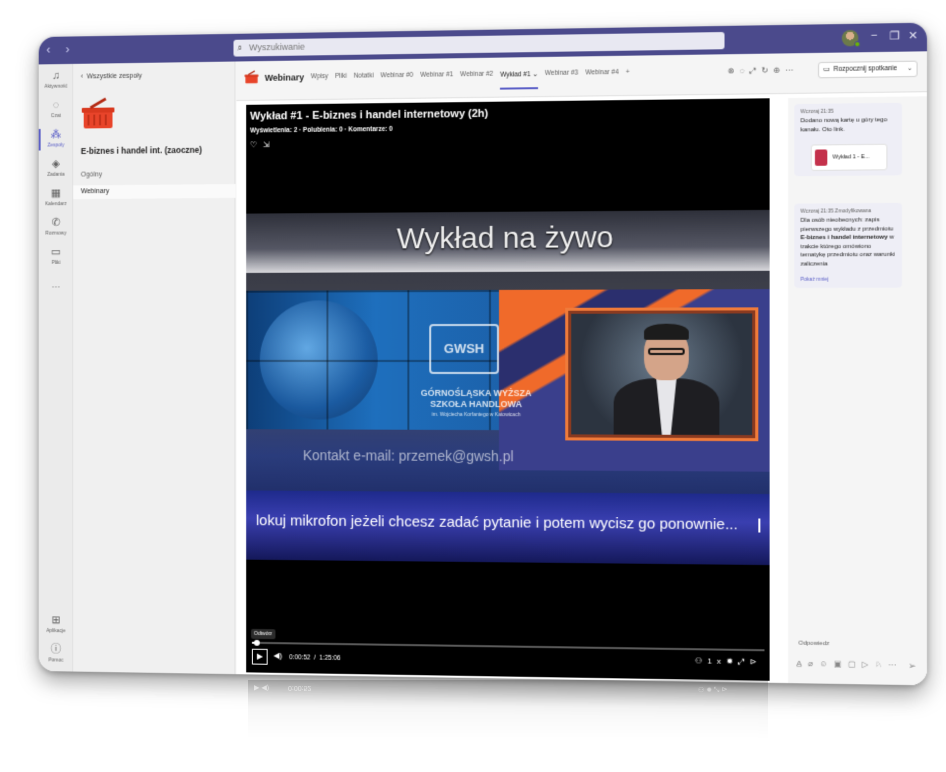 This screenshot has height=772, width=946. What do you see at coordinates (868, 69) in the screenshot?
I see `start-meeting-button: ▭ Rozpocznij spotkanie ⌄` at bounding box center [868, 69].